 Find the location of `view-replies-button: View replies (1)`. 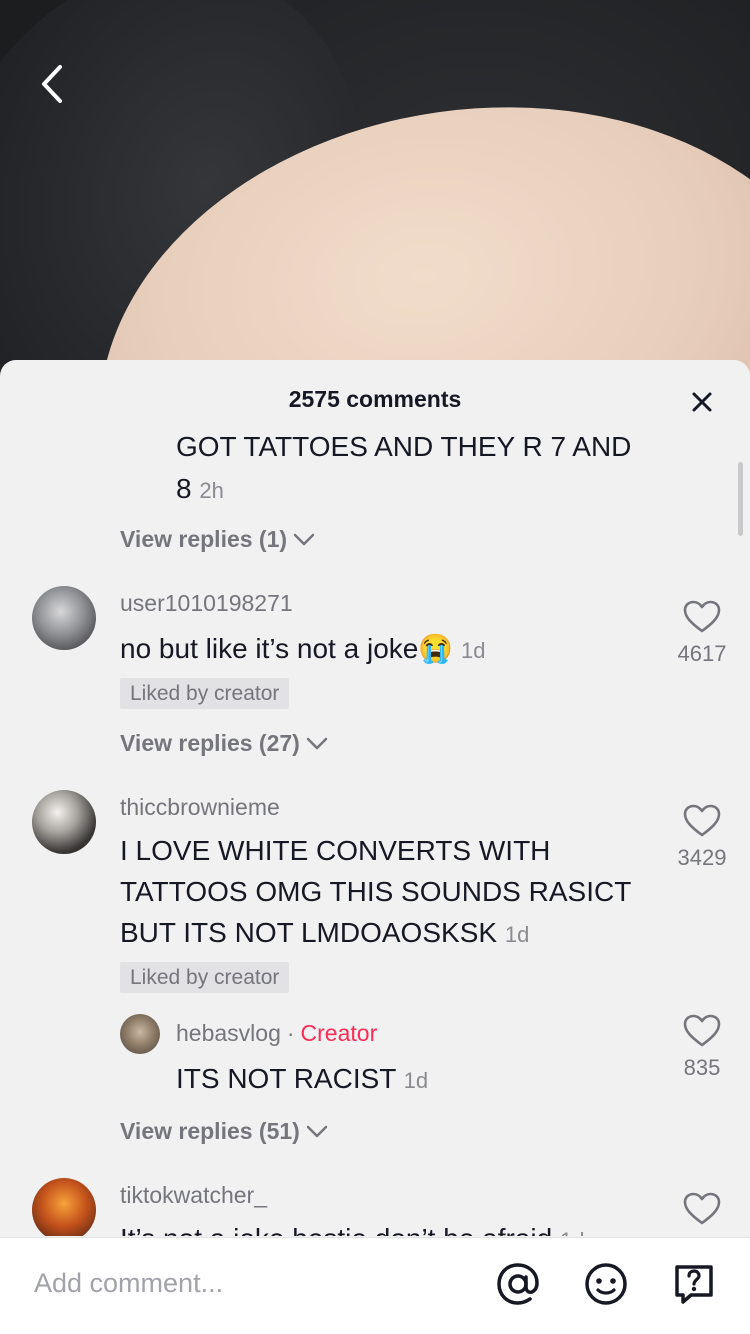

view-replies-button: View replies (1) is located at coordinates (217, 539).